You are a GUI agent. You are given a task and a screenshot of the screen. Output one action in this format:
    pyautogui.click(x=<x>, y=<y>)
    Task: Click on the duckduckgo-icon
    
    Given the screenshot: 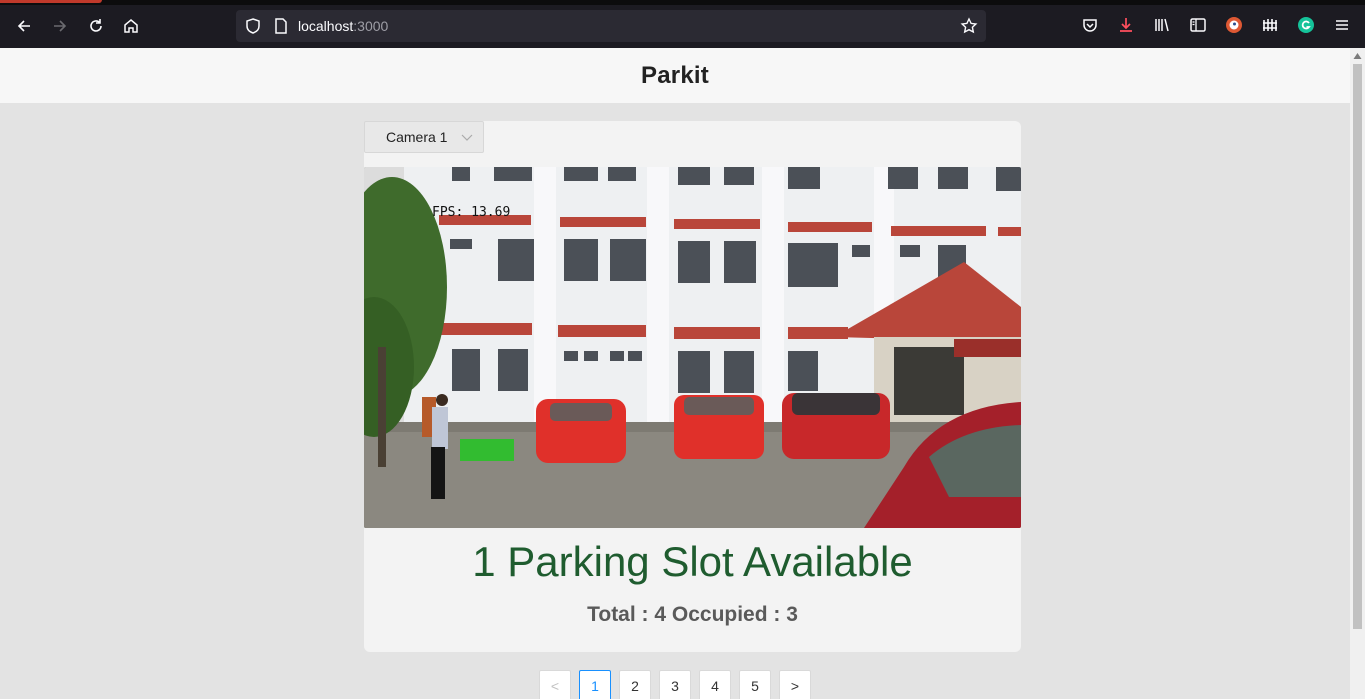 What is the action you would take?
    pyautogui.click(x=1234, y=25)
    